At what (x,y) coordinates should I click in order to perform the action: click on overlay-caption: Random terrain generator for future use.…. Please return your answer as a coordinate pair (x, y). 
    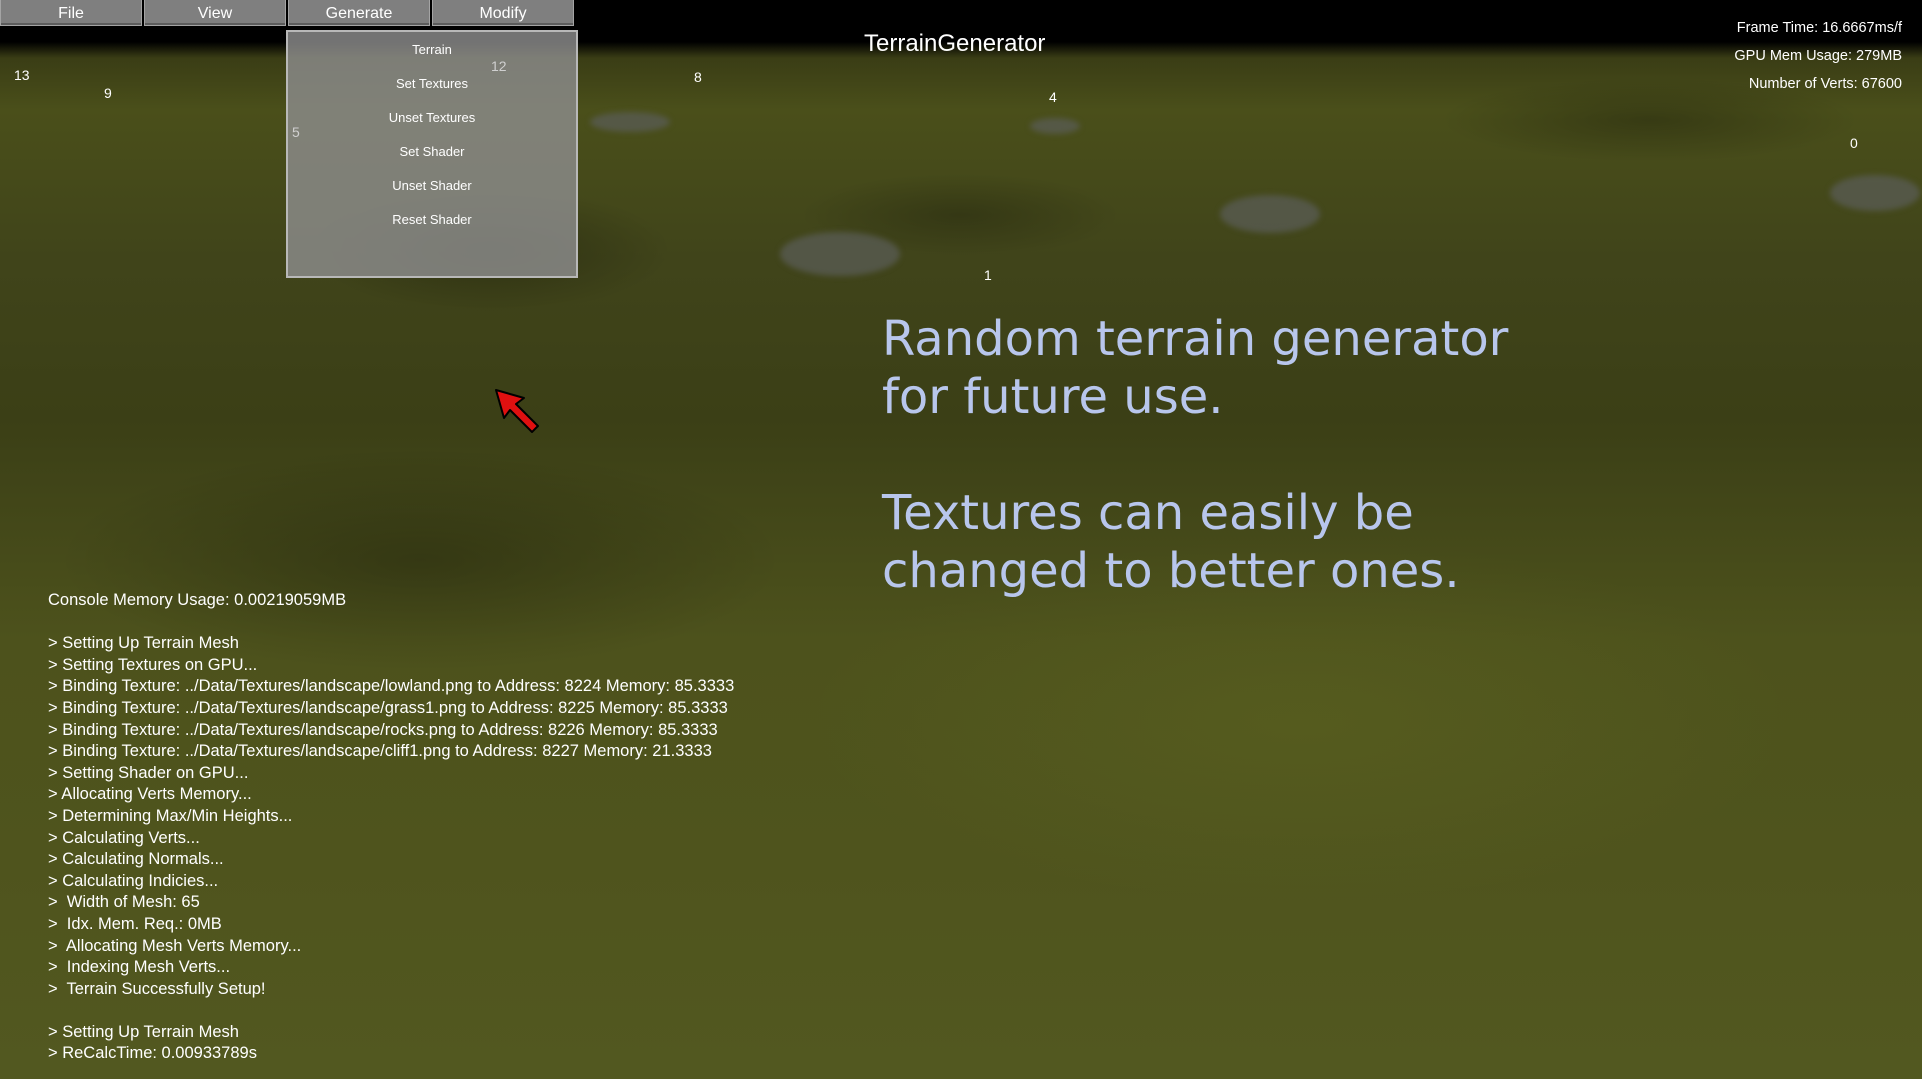
    Looking at the image, I should click on (1292, 455).